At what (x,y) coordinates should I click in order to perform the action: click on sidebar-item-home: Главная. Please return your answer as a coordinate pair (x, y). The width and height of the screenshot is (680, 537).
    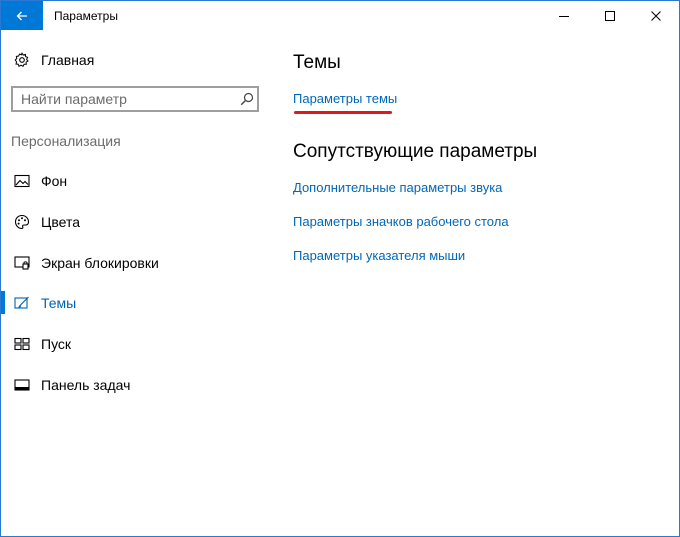
    Looking at the image, I should click on (136, 60).